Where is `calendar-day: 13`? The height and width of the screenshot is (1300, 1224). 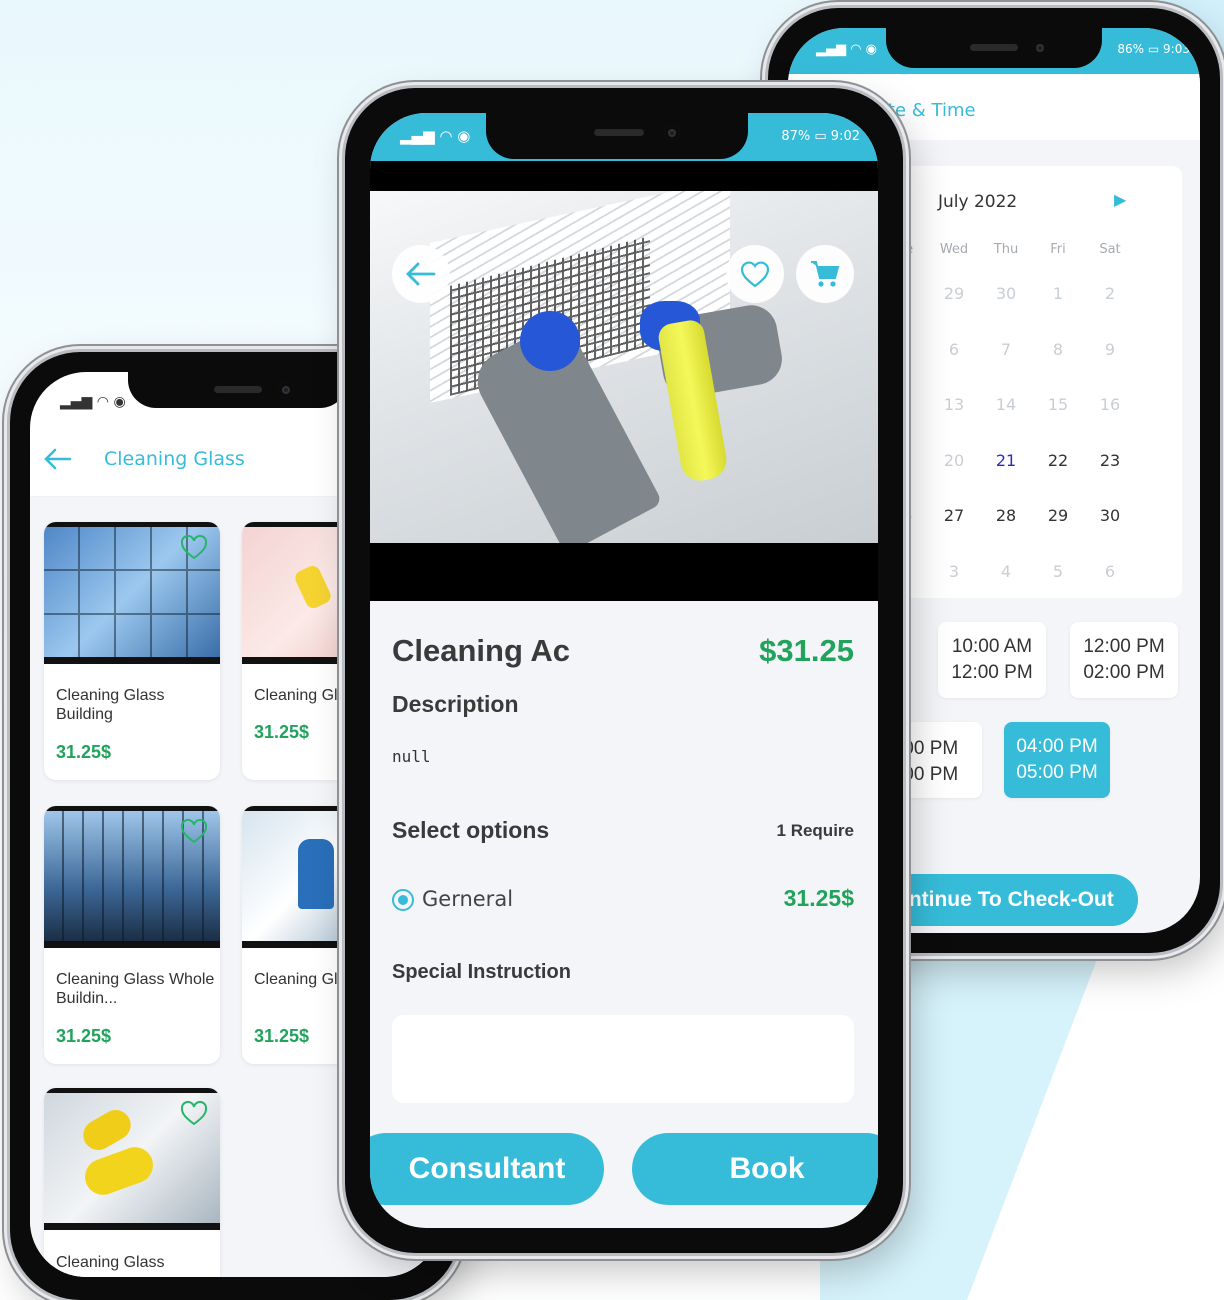 calendar-day: 13 is located at coordinates (954, 404).